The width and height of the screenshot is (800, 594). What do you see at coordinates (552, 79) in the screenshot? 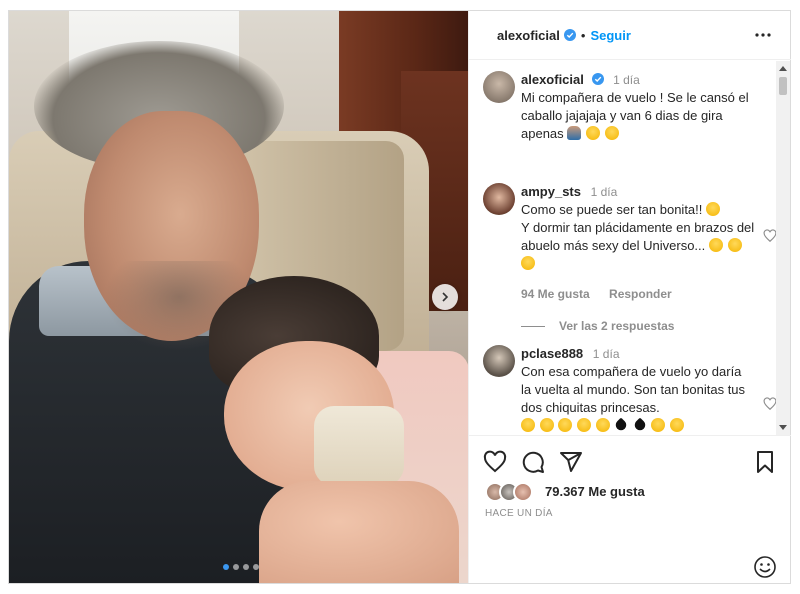
I see `caption-username: alexoficial` at bounding box center [552, 79].